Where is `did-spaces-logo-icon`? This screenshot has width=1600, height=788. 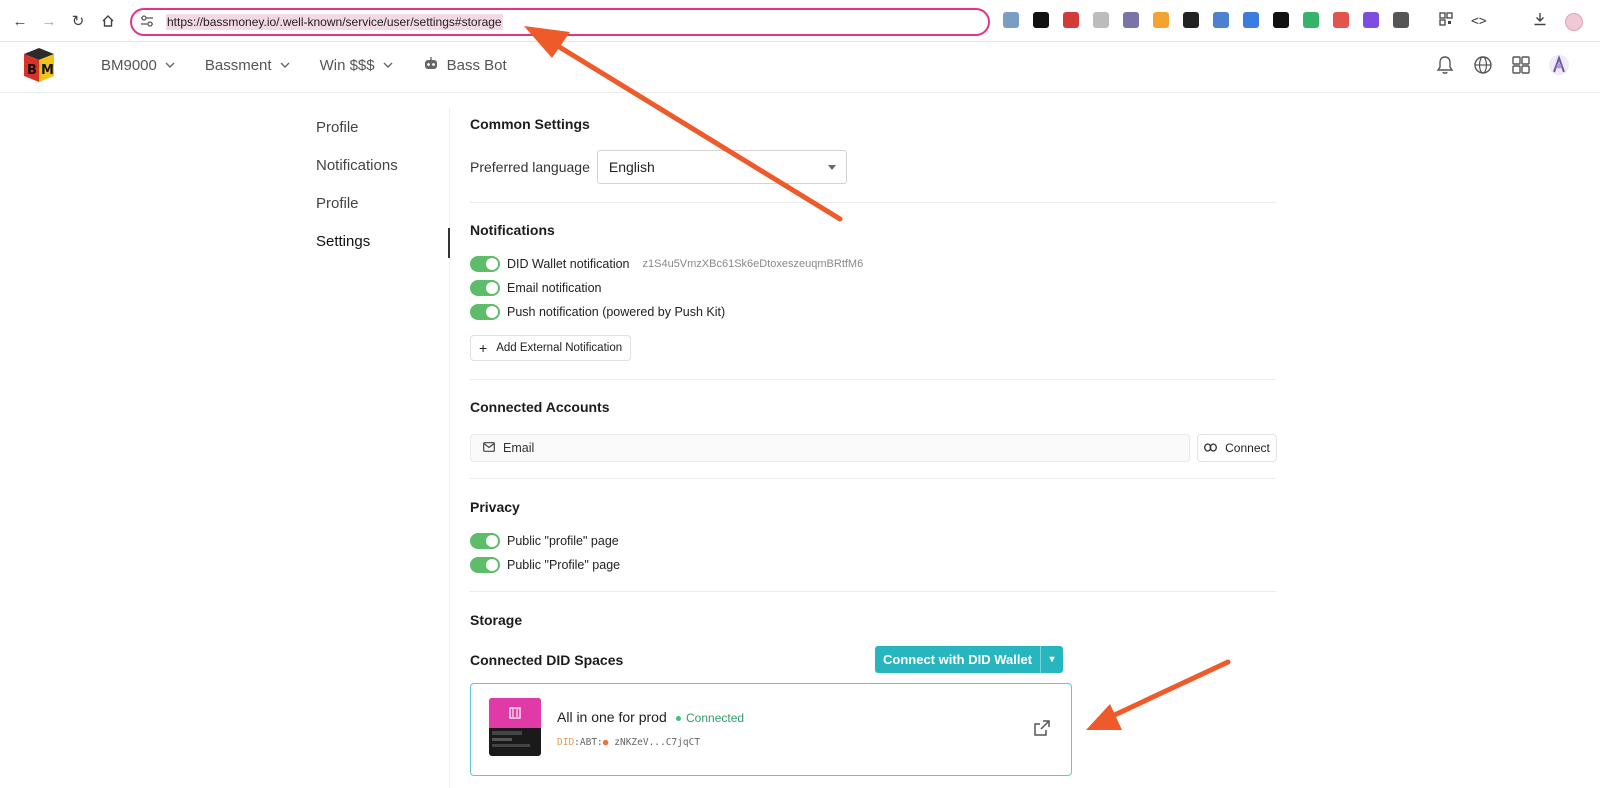 did-spaces-logo-icon is located at coordinates (515, 713).